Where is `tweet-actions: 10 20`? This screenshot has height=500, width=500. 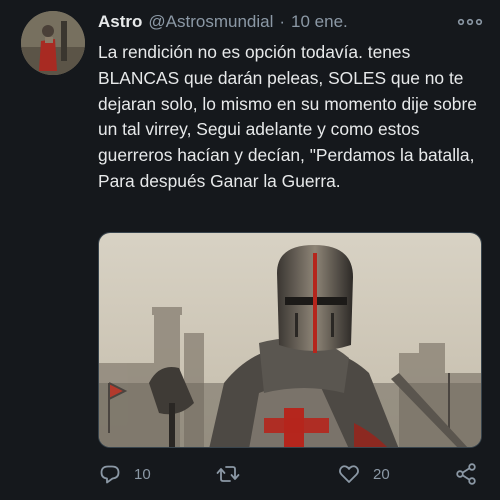 tweet-actions: 10 20 is located at coordinates (293, 474).